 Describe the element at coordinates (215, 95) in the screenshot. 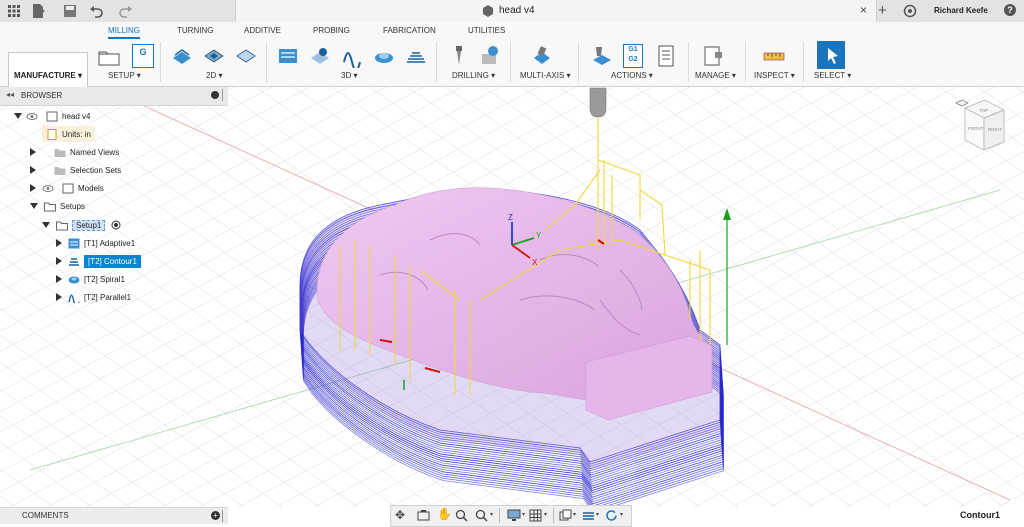

I see `browser-pin-icon` at that location.